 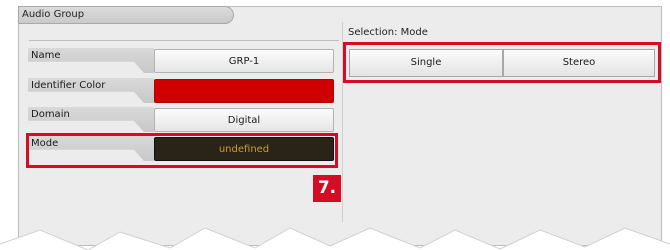 What do you see at coordinates (184, 40) in the screenshot?
I see `properties-divider` at bounding box center [184, 40].